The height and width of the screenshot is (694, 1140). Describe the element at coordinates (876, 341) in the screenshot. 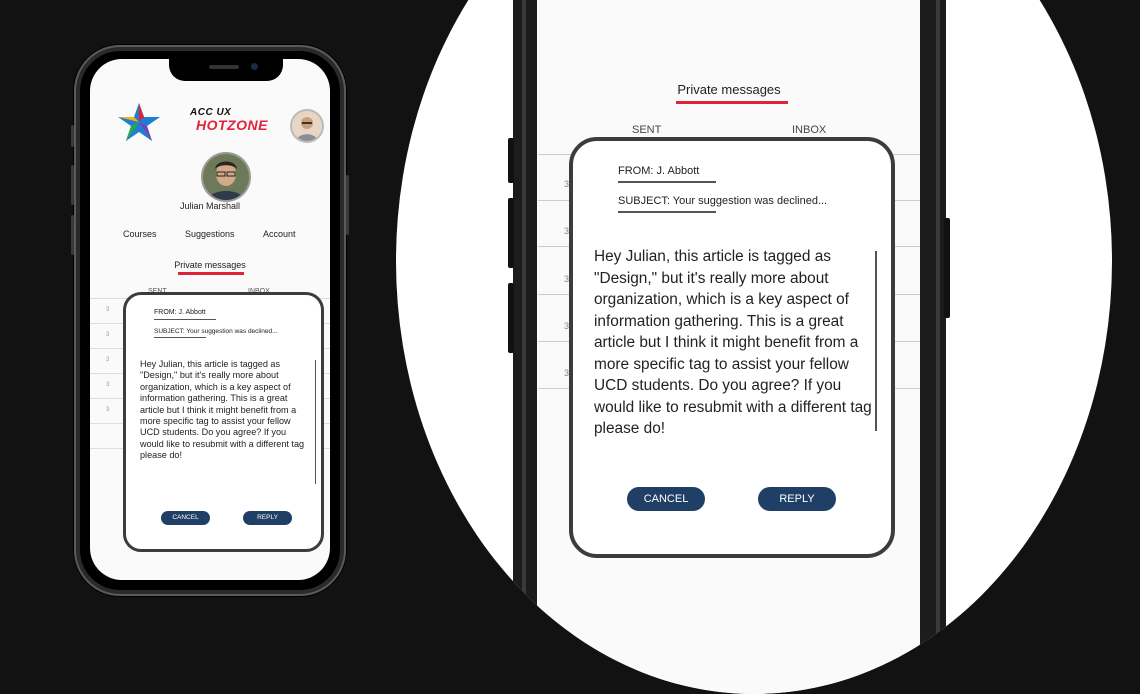

I see `zoom-message-scrollbar` at that location.